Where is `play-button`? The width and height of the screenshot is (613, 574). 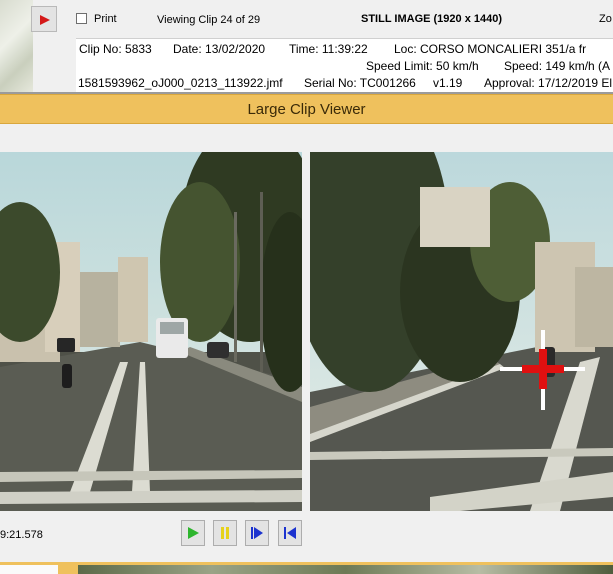 play-button is located at coordinates (193, 533).